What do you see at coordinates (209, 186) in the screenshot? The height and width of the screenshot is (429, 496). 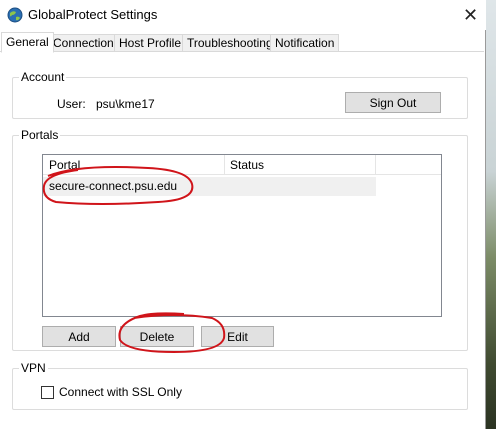 I see `table-row: secure-connect.psu.edu` at bounding box center [209, 186].